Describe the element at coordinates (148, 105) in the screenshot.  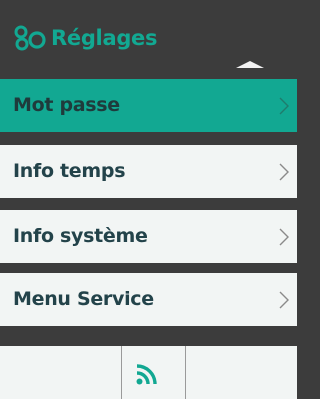
I see `menu-item-mot-passe: Mot passe` at that location.